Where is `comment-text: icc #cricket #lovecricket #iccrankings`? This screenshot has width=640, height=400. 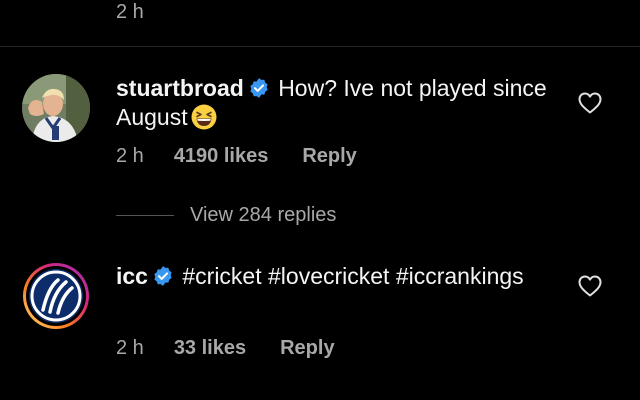 comment-text: icc #cricket #lovecricket #iccrankings is located at coordinates (336, 276).